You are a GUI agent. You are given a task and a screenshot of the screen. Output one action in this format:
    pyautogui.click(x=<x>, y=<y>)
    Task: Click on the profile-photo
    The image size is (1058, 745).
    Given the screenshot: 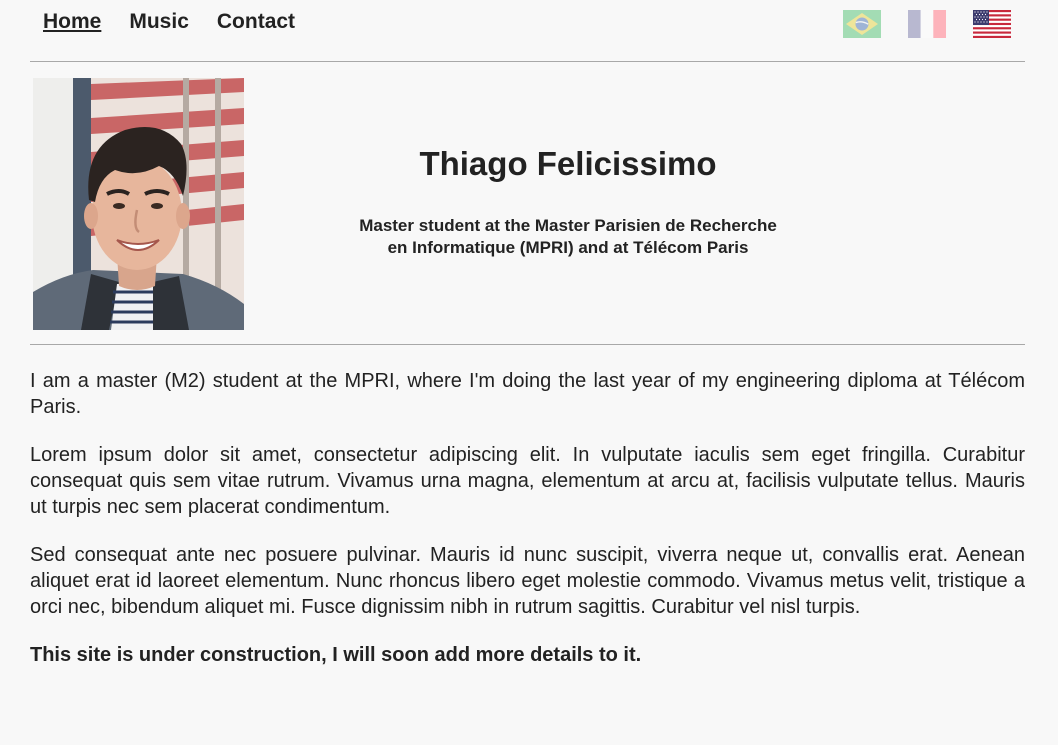 What is the action you would take?
    pyautogui.click(x=138, y=204)
    